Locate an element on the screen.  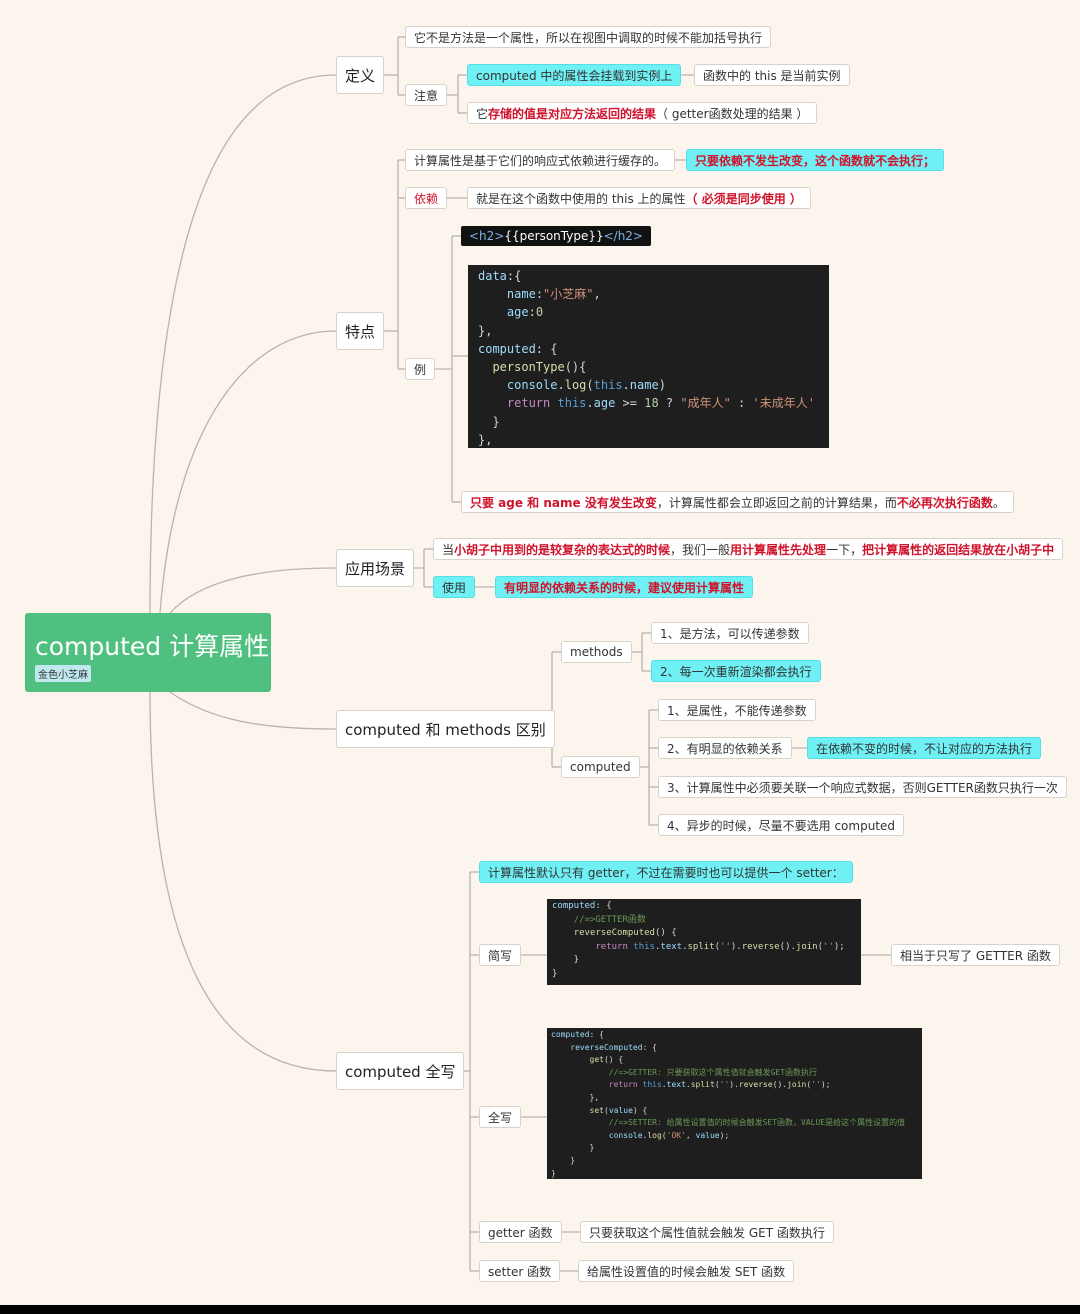
node-use: 使用 is located at coordinates (454, 587).